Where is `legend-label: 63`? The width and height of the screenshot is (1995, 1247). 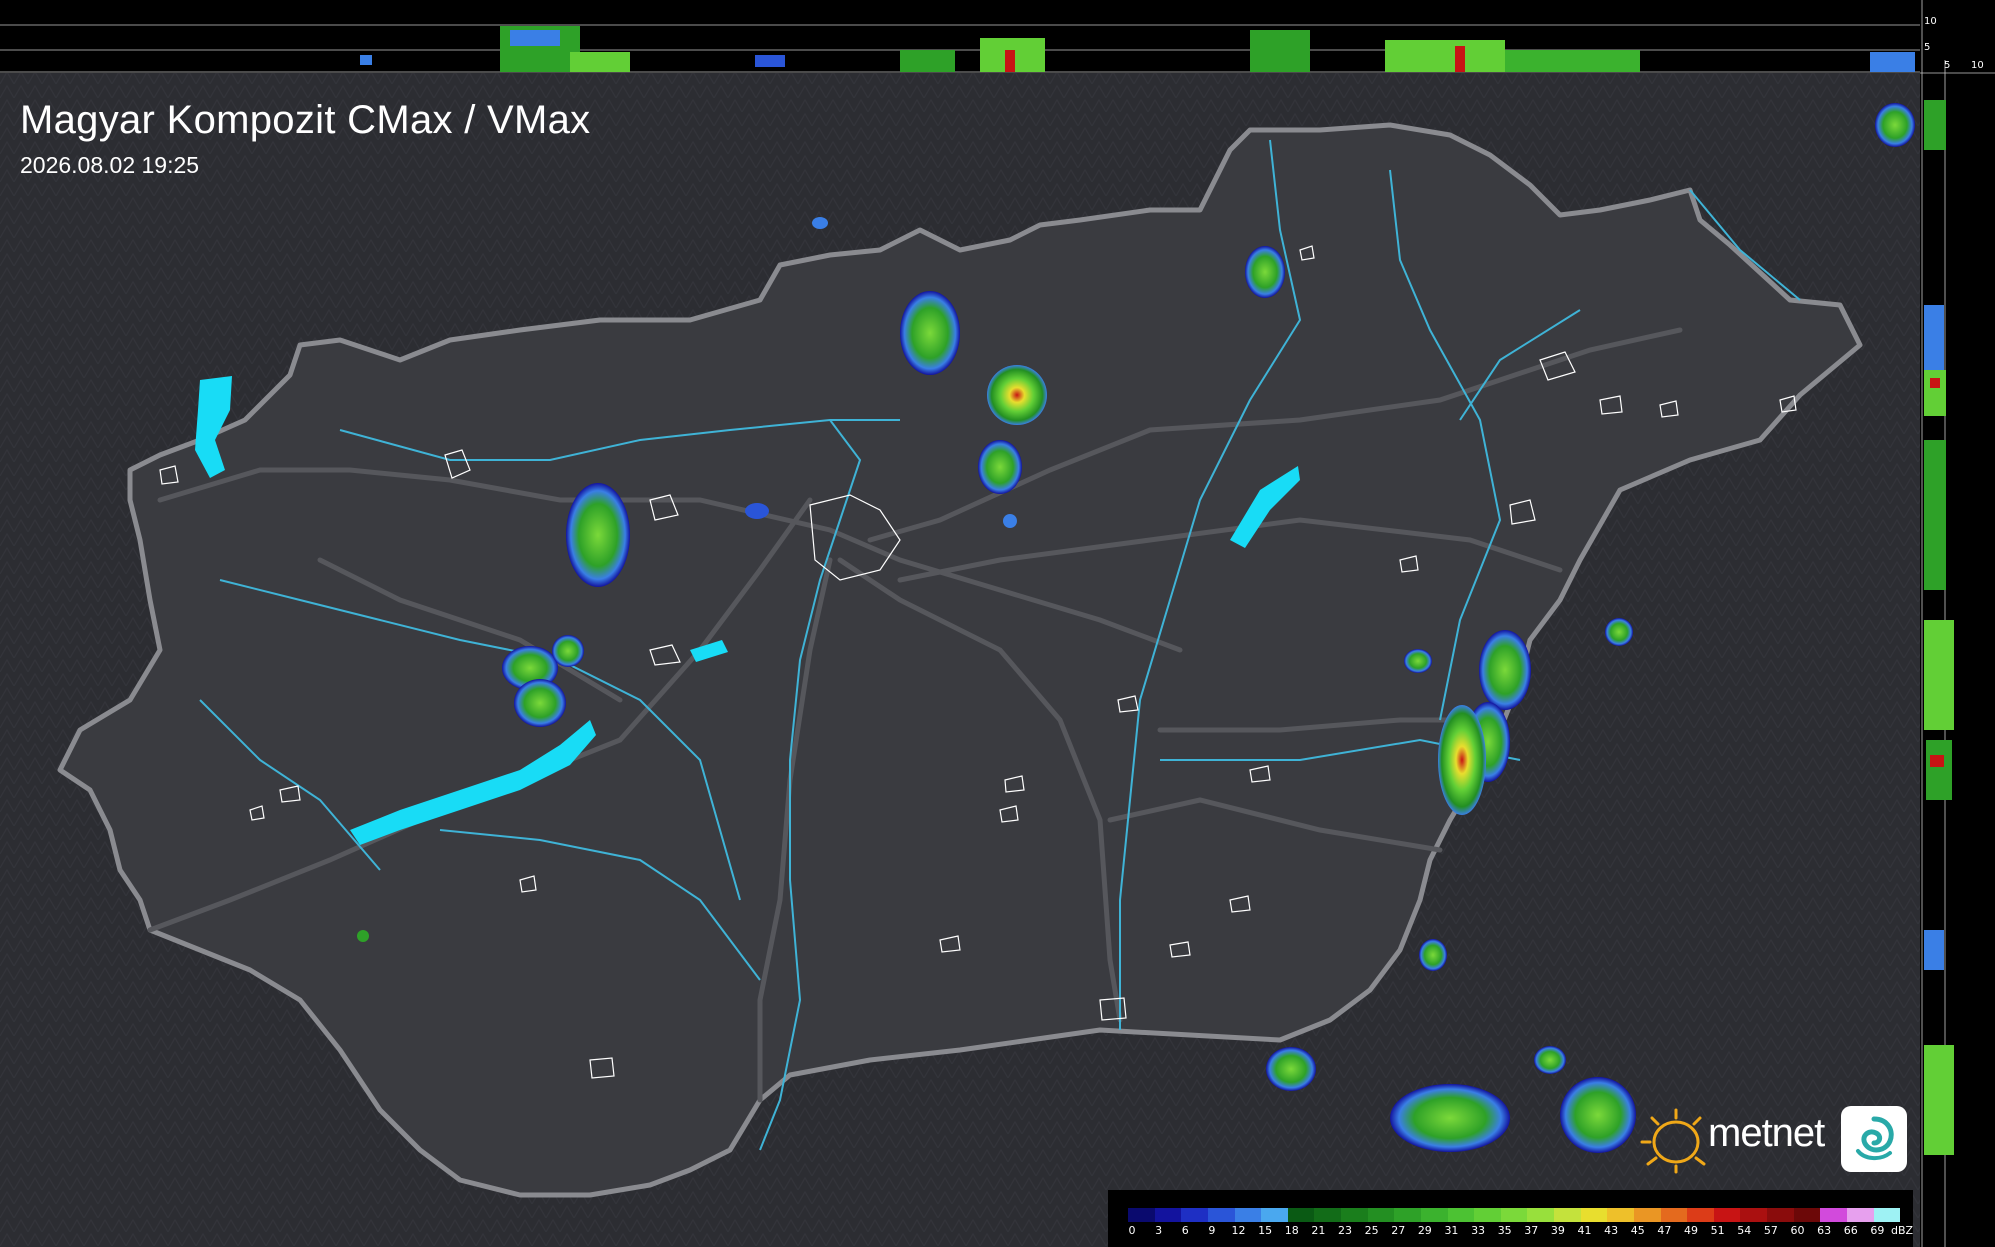
legend-label: 63 is located at coordinates (1824, 1230).